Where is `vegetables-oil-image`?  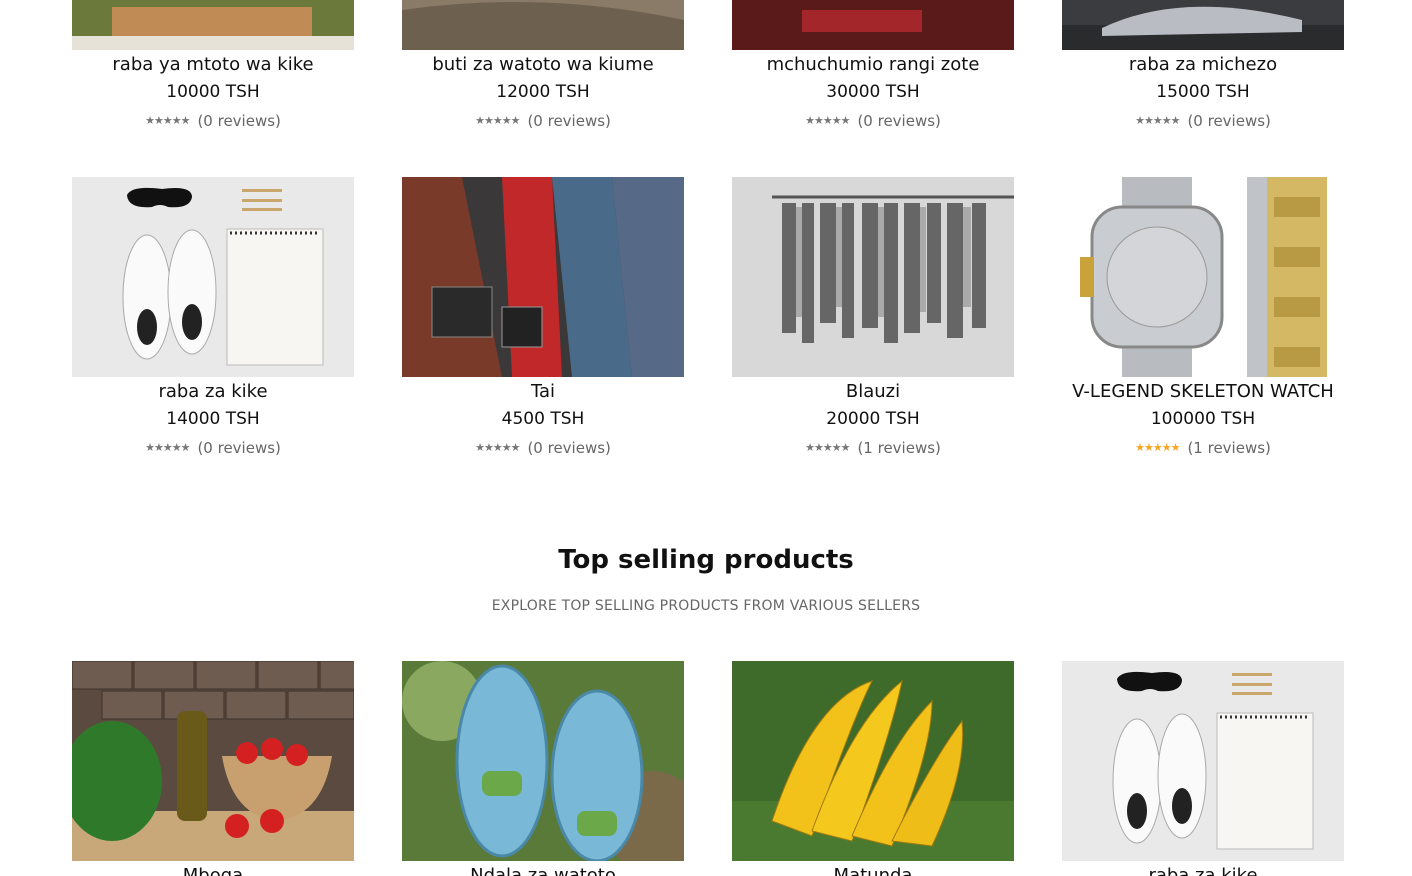 vegetables-oil-image is located at coordinates (213, 761).